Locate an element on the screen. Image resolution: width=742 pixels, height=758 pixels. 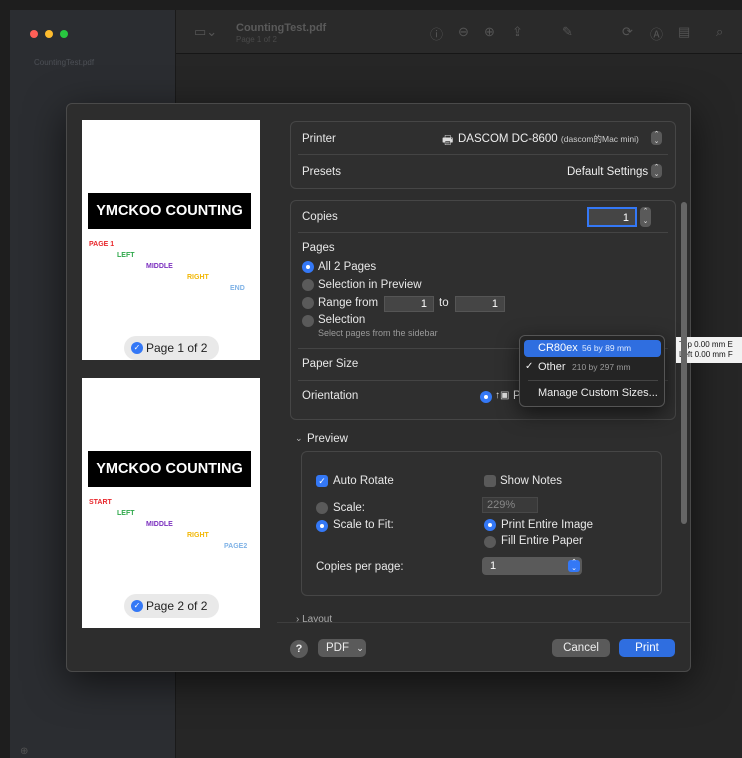
preview-word: END is located at coordinates (237, 288).